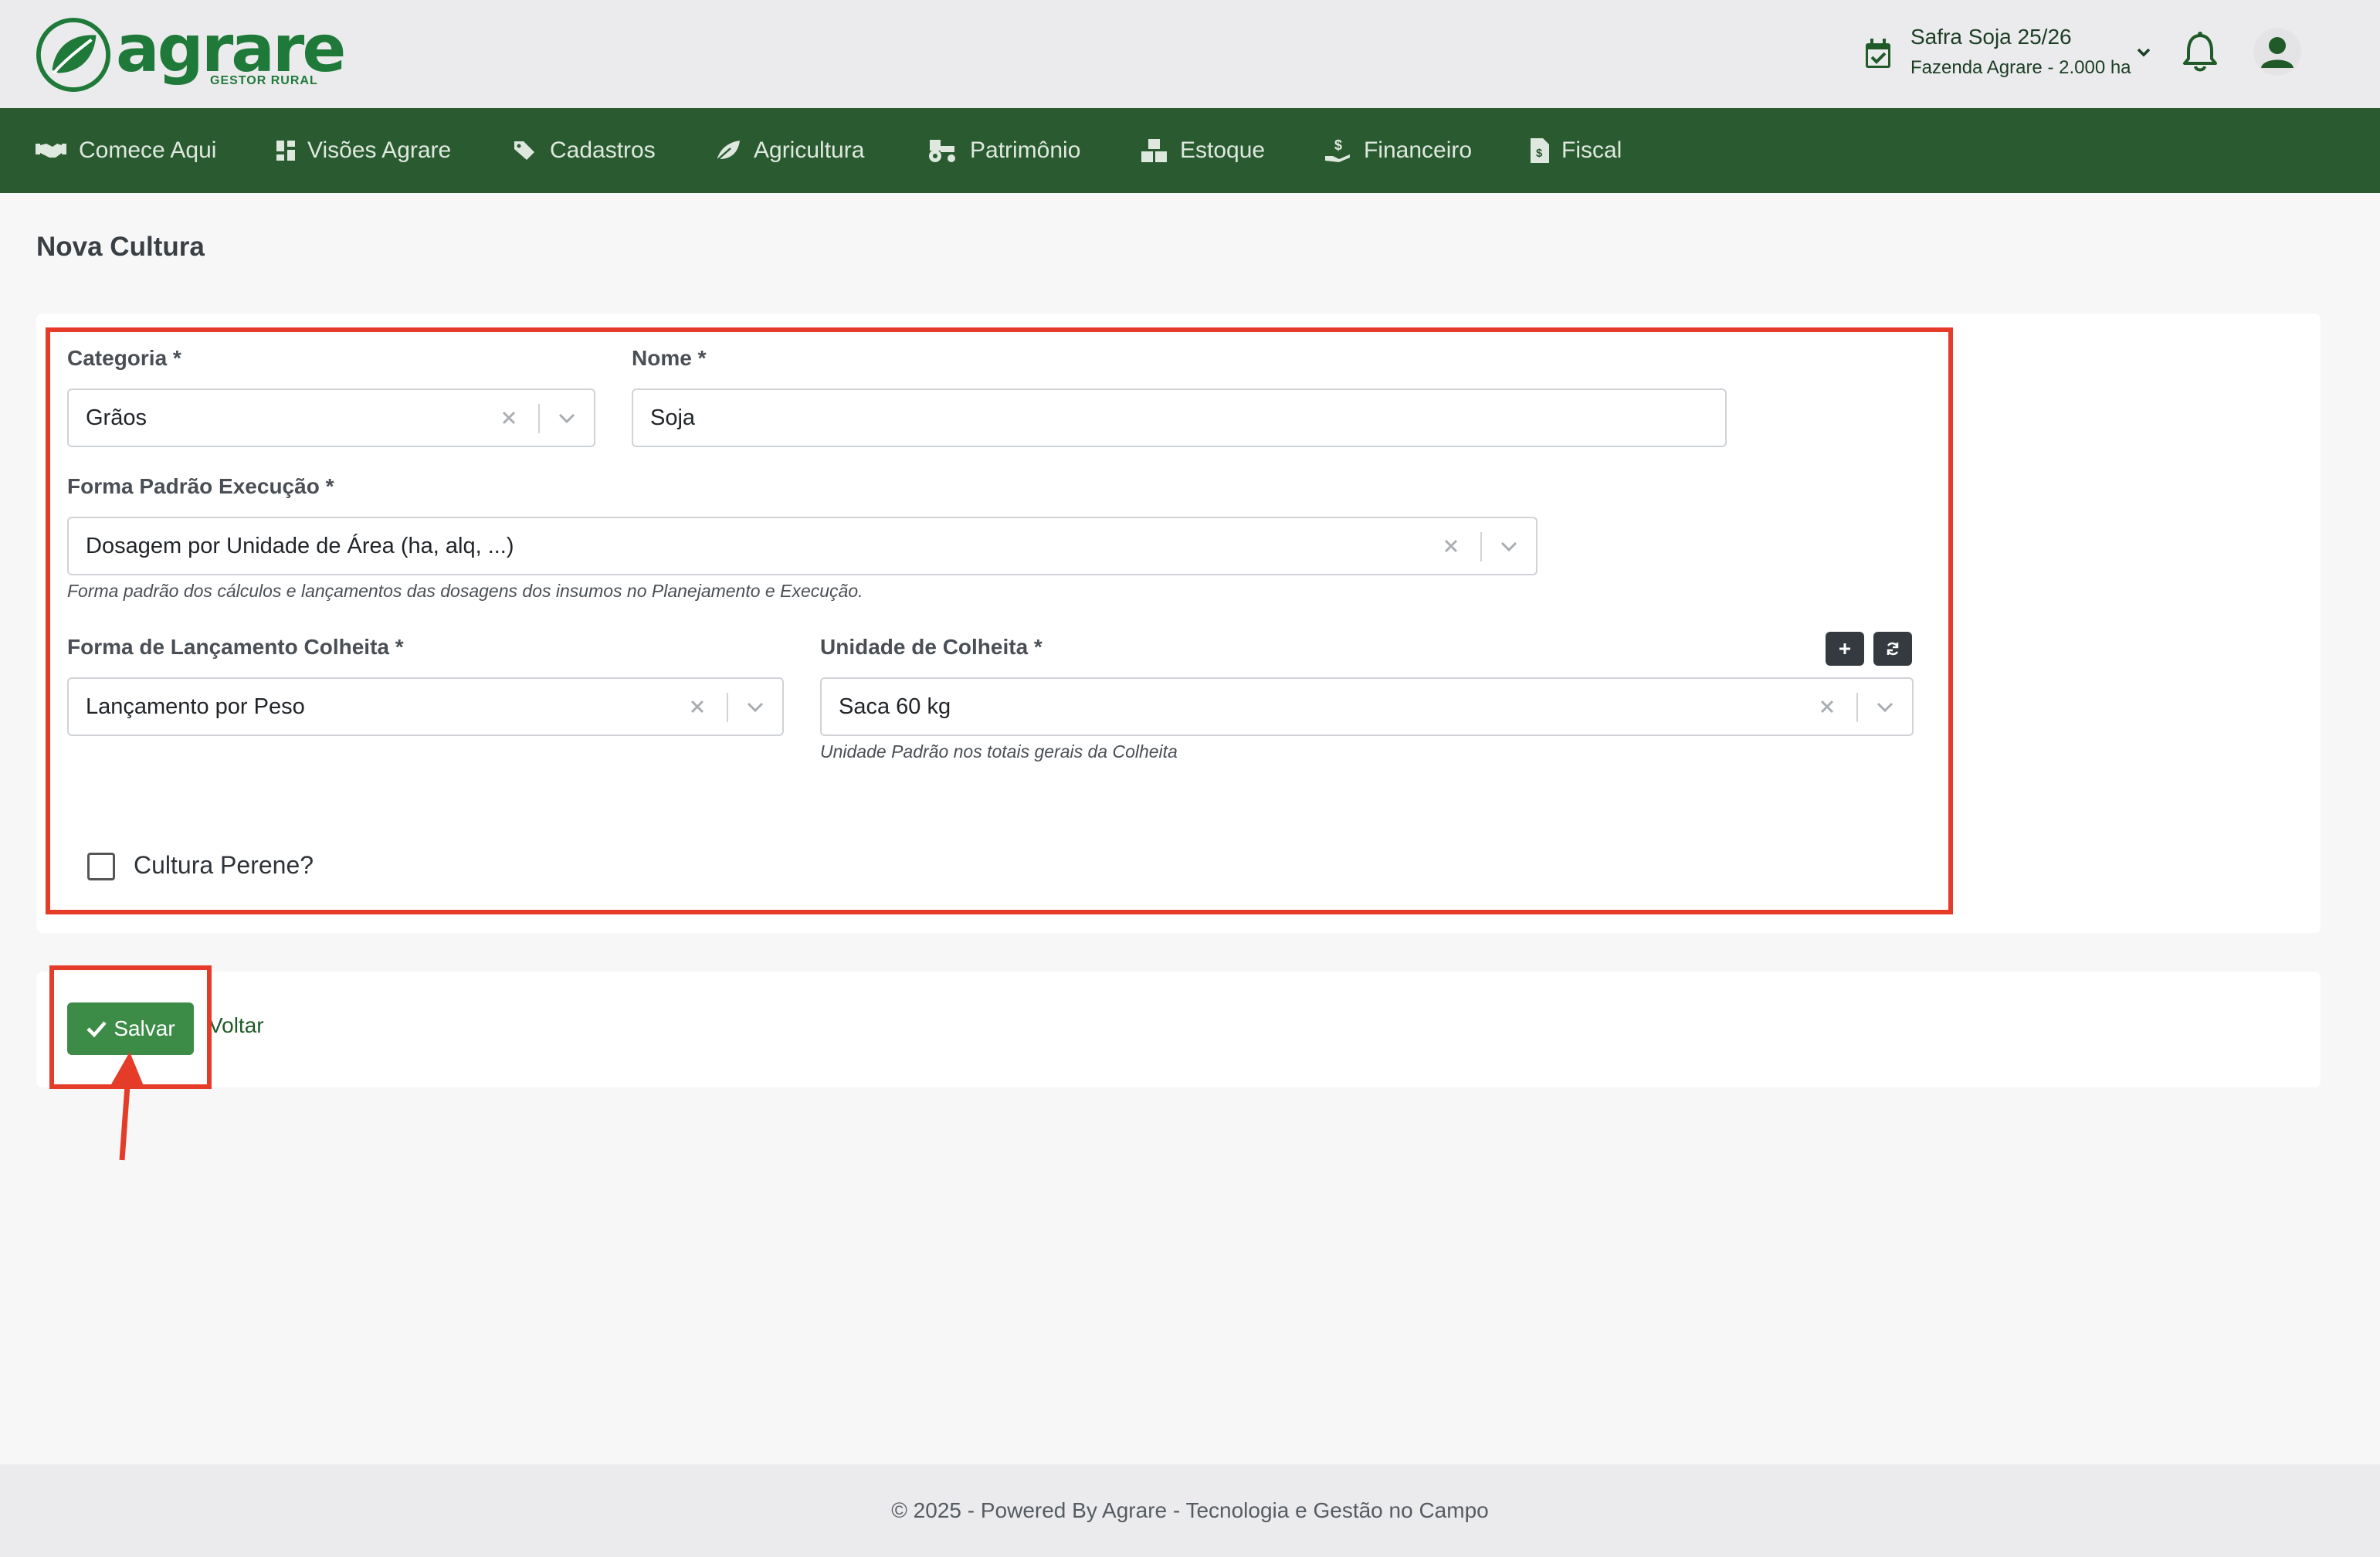 This screenshot has width=2380, height=1557. Describe the element at coordinates (73, 55) in the screenshot. I see `leaf-logo-icon` at that location.